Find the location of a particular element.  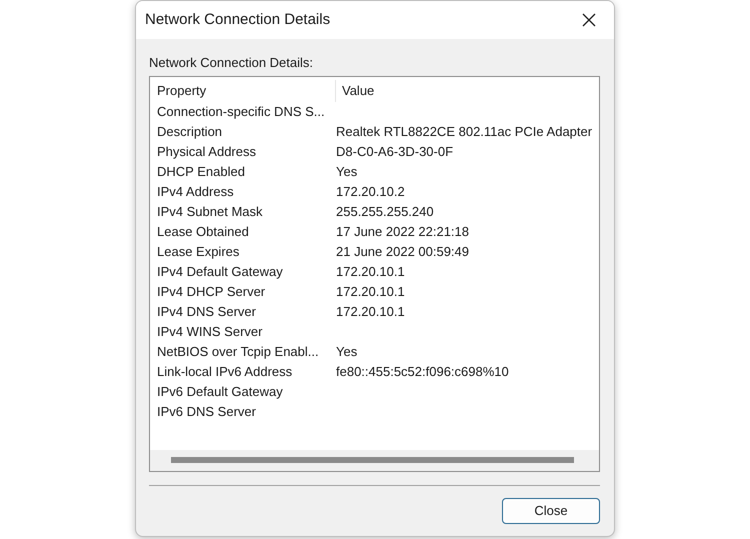

property-cell: IPv6 DNS Server is located at coordinates (206, 411).